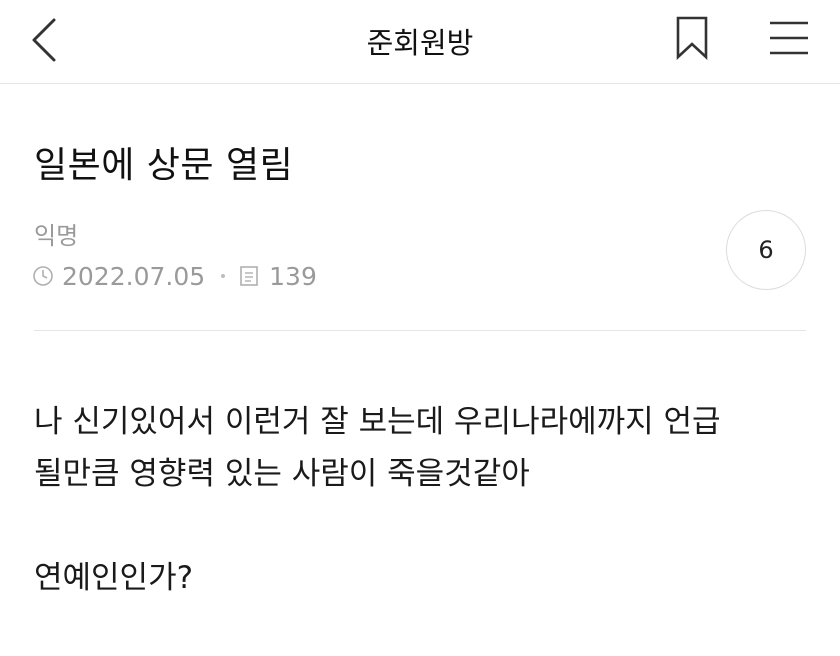 The image size is (840, 656). I want to click on comment-count-button: 6, so click(766, 250).